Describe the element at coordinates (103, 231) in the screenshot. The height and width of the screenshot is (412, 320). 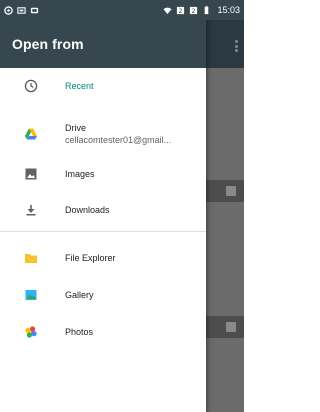
I see `drawer-divider` at that location.